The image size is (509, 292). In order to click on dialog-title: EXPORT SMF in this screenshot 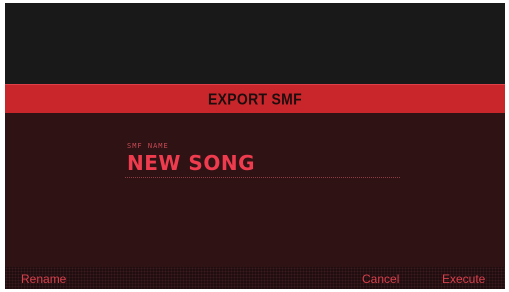, I will do `click(254, 99)`.